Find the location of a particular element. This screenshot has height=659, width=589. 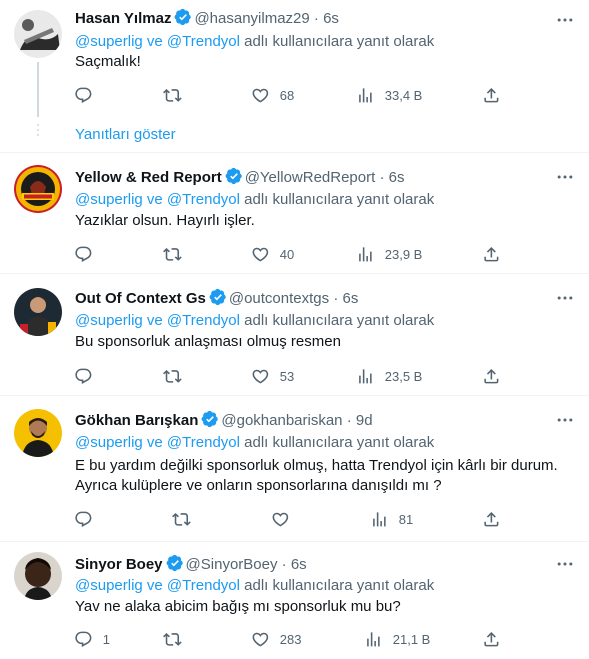

handle: @YellowRedReport is located at coordinates (310, 177).